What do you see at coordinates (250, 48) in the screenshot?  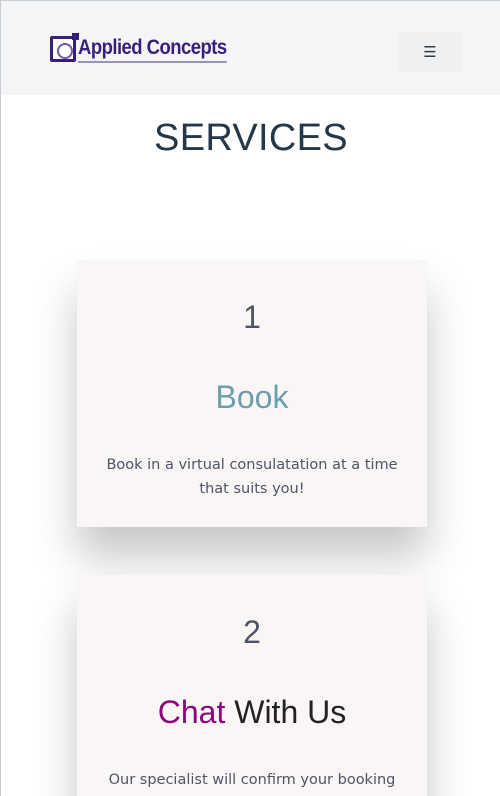 I see `site-header: Applied Concepts ☰` at bounding box center [250, 48].